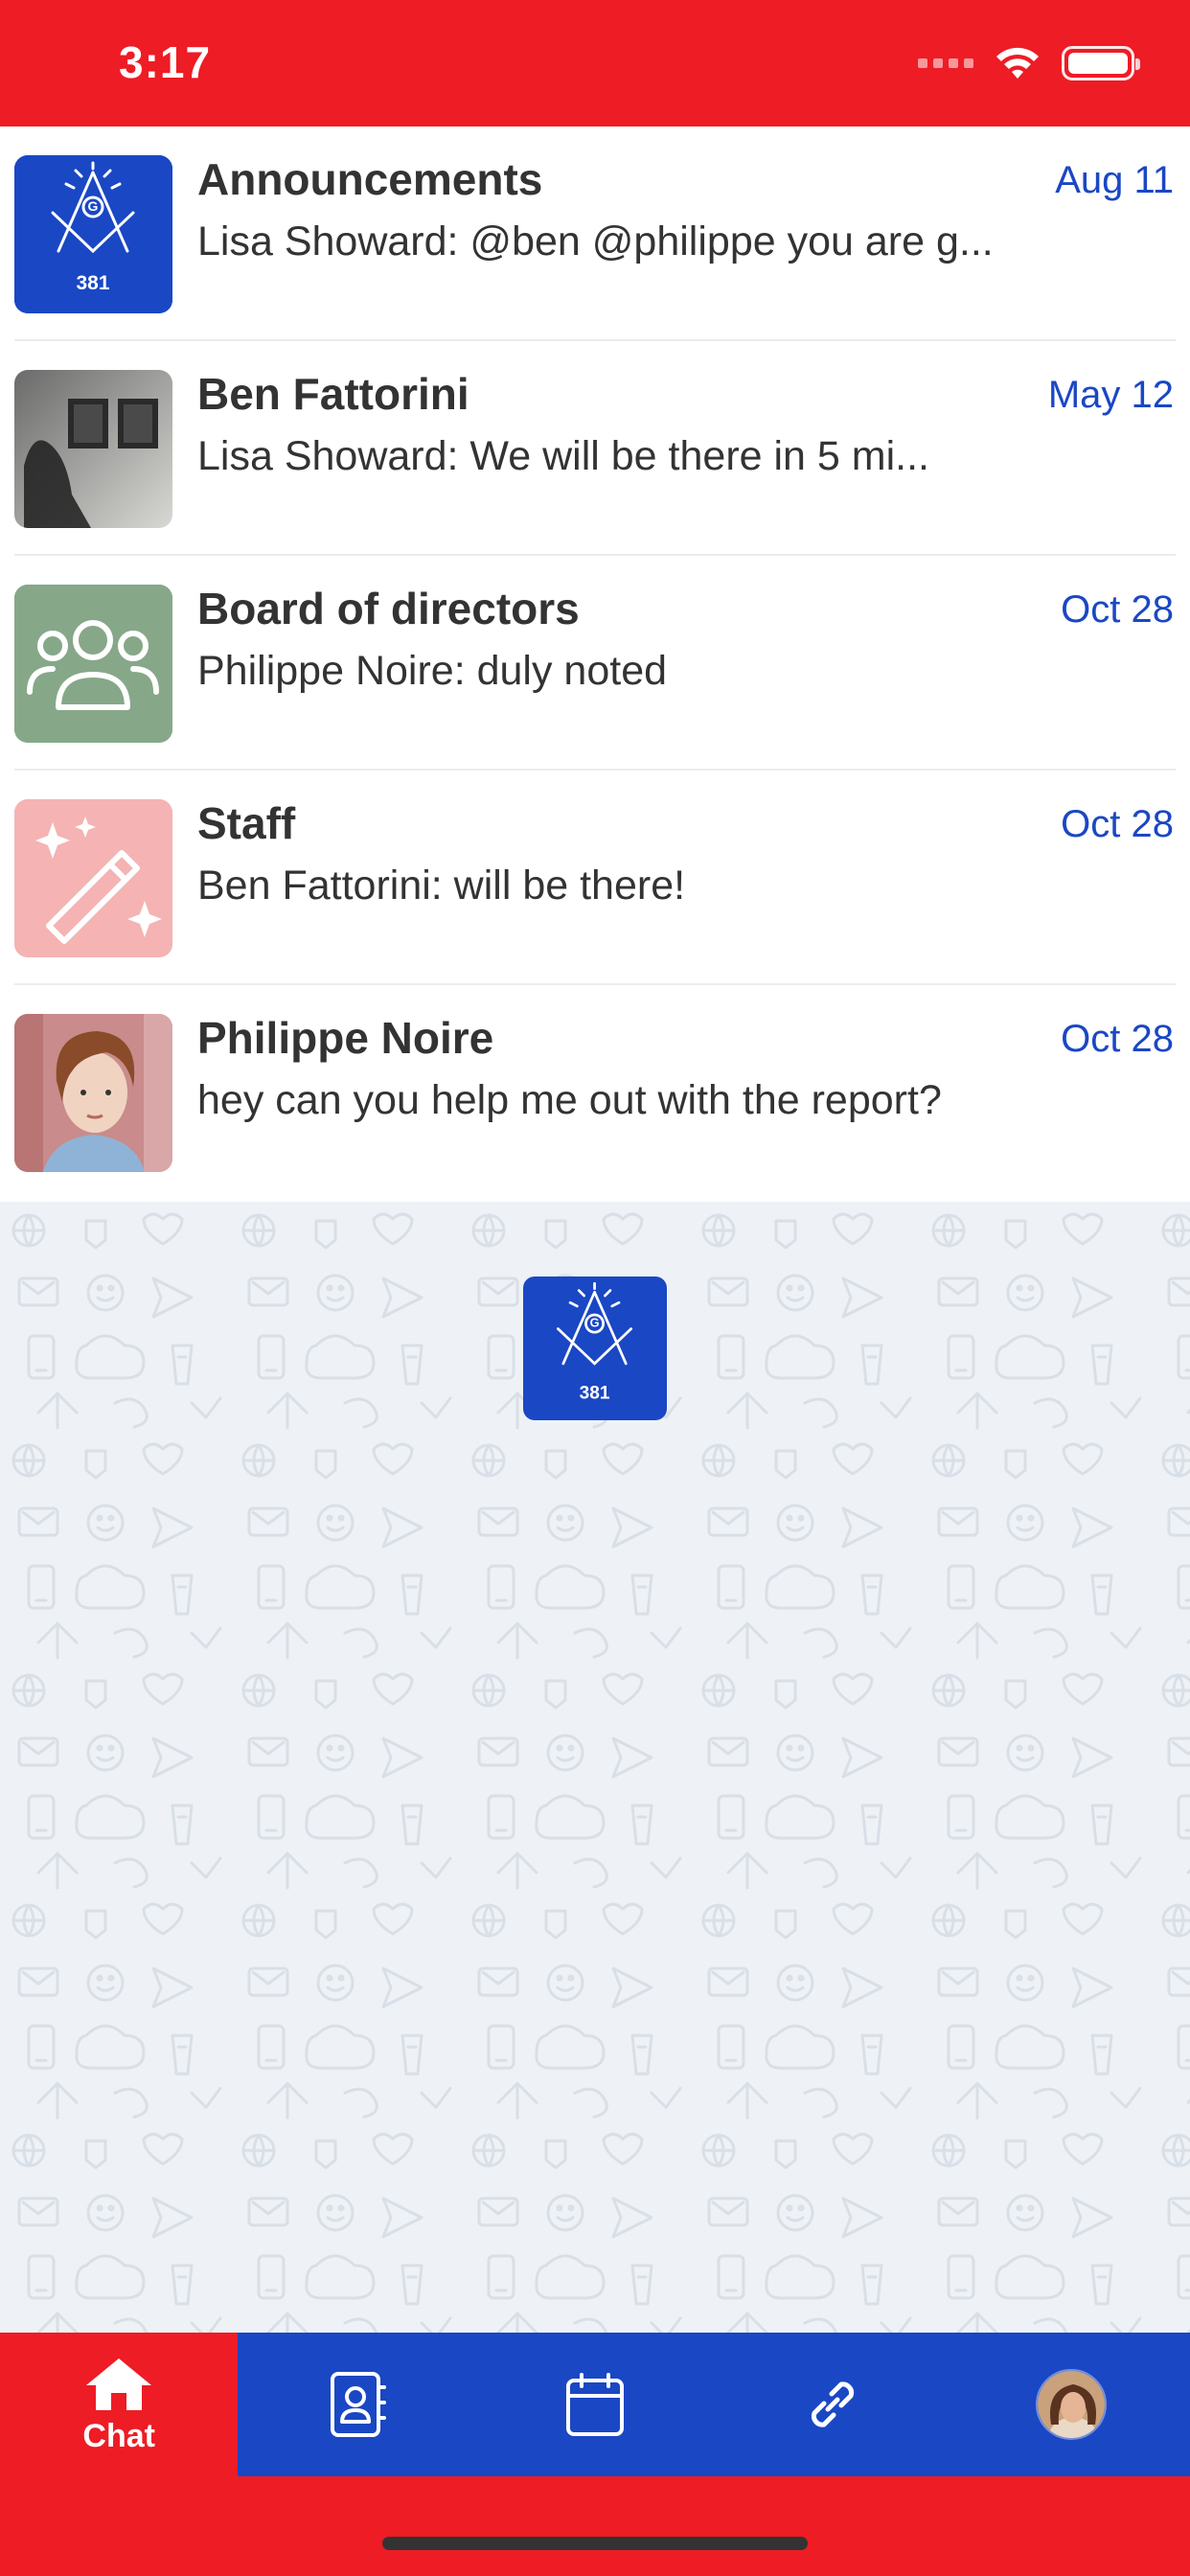  What do you see at coordinates (119, 2435) in the screenshot?
I see `tab-chat-label: Chat` at bounding box center [119, 2435].